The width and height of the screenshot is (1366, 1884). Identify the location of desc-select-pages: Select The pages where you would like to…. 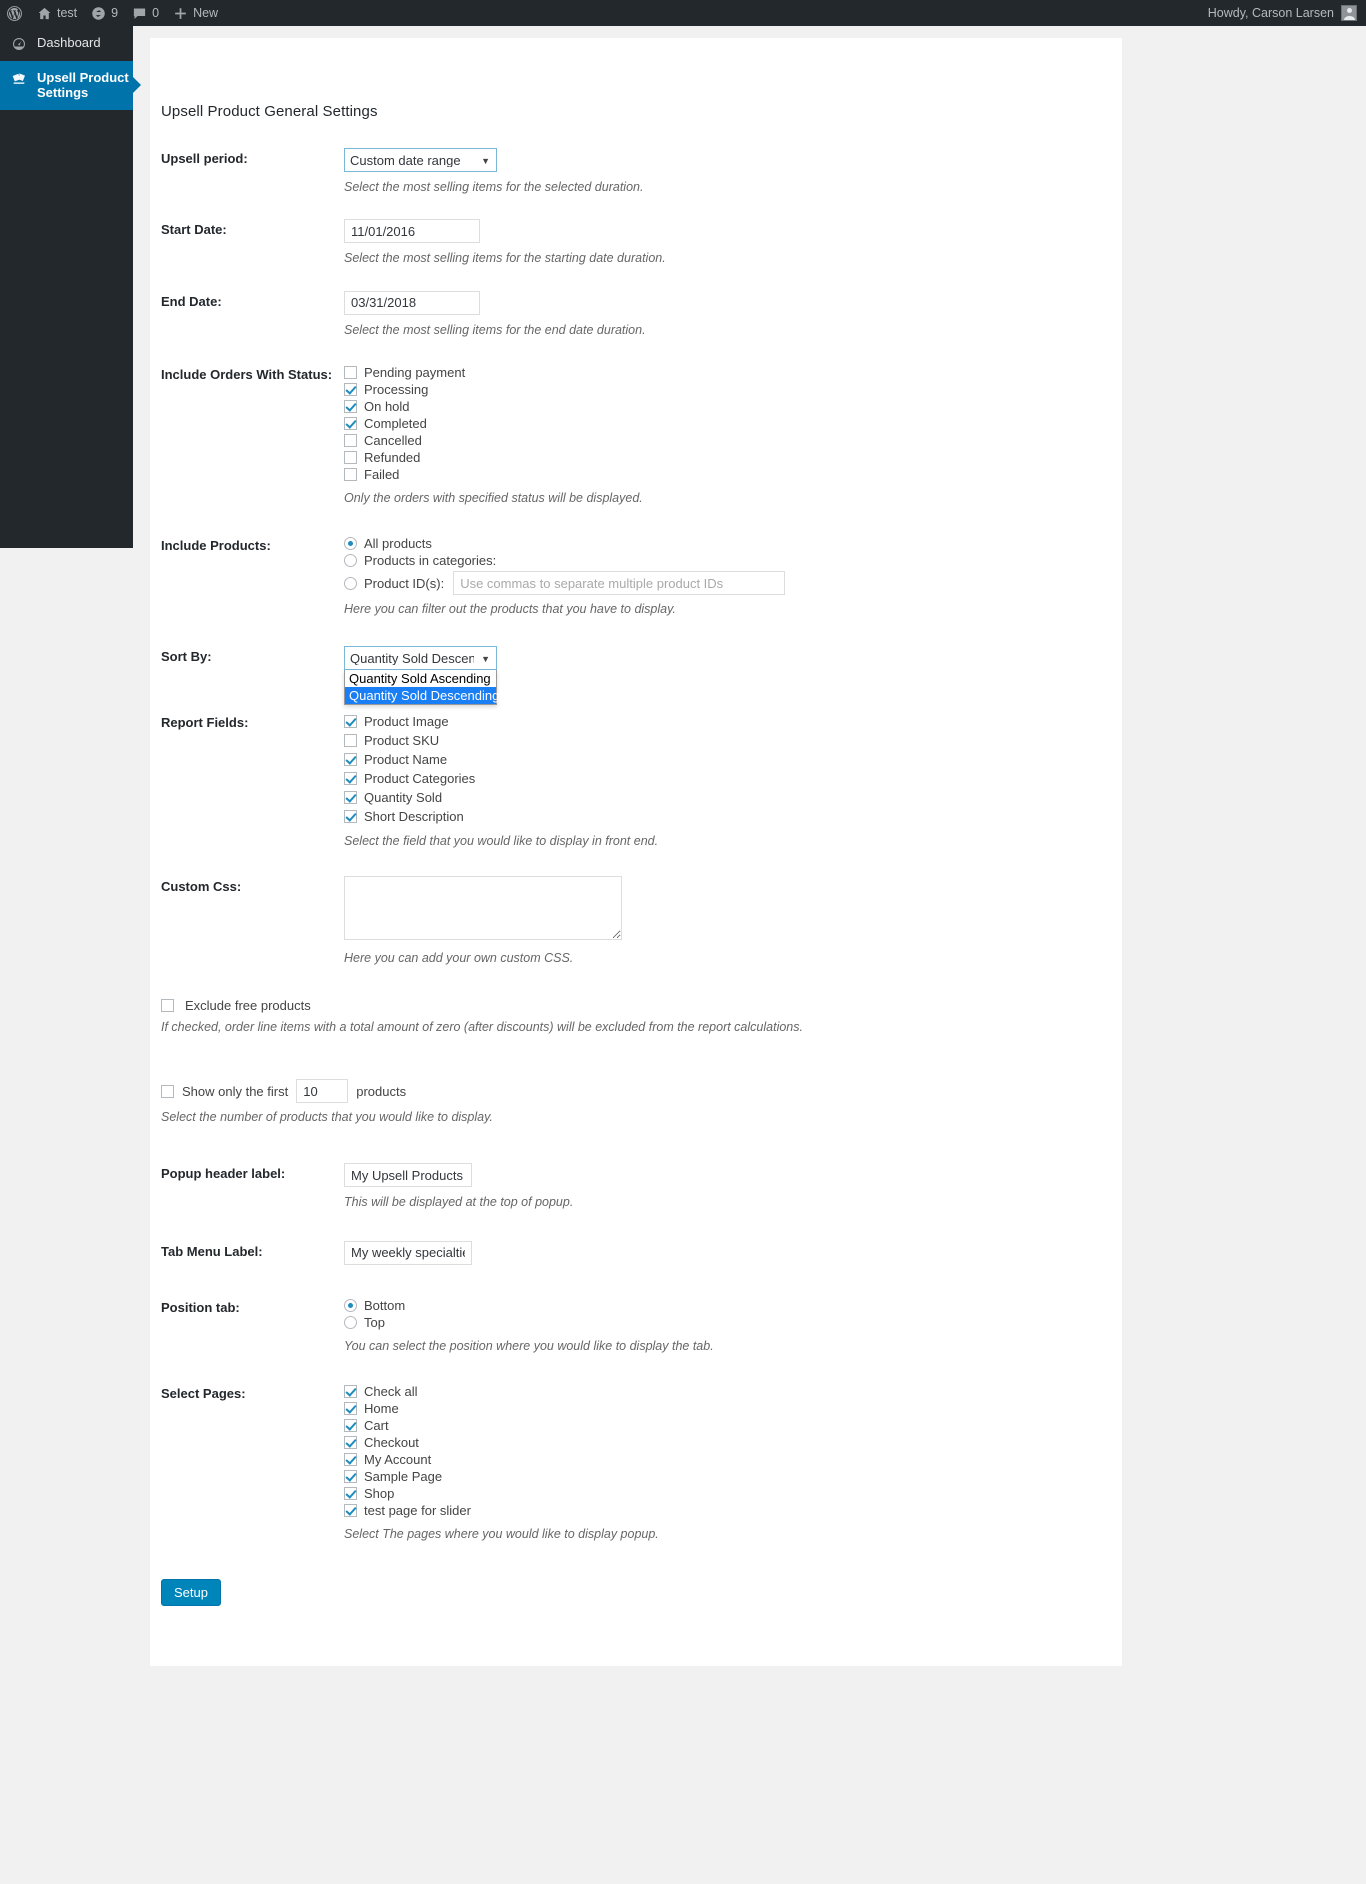
(501, 1533).